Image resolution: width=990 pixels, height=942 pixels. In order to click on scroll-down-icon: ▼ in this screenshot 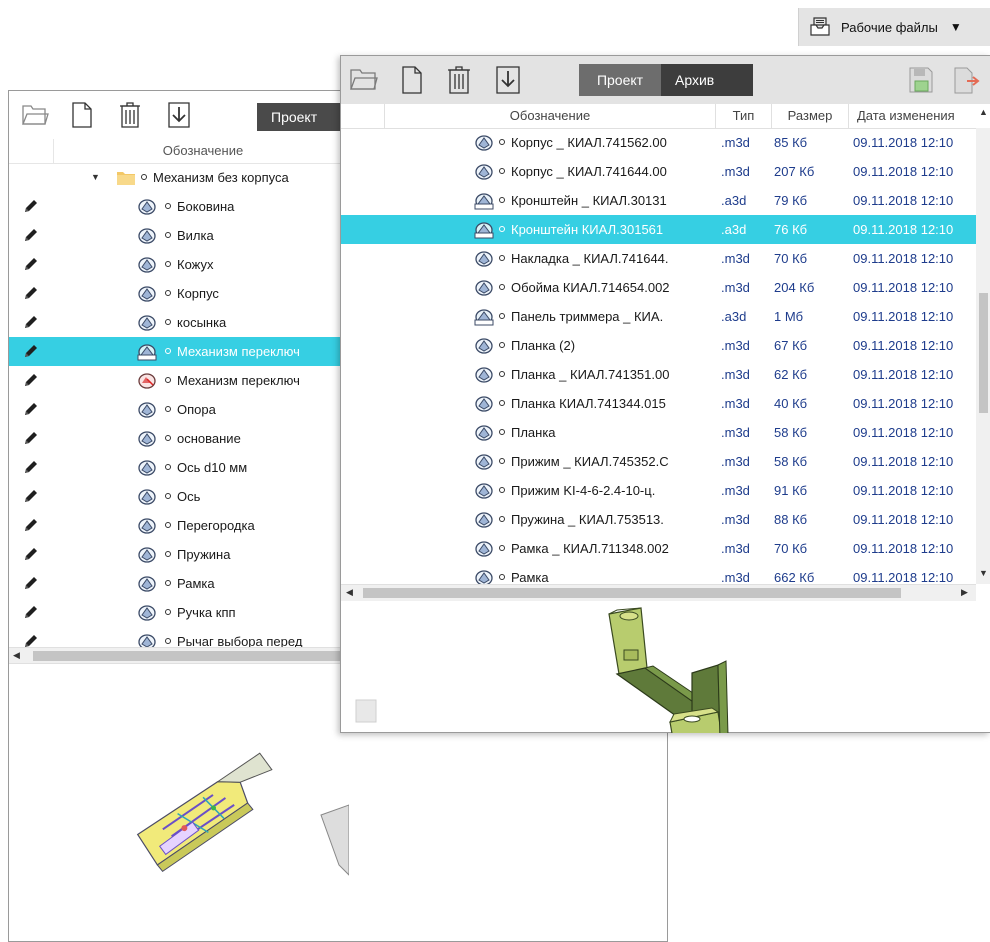, I will do `click(983, 573)`.